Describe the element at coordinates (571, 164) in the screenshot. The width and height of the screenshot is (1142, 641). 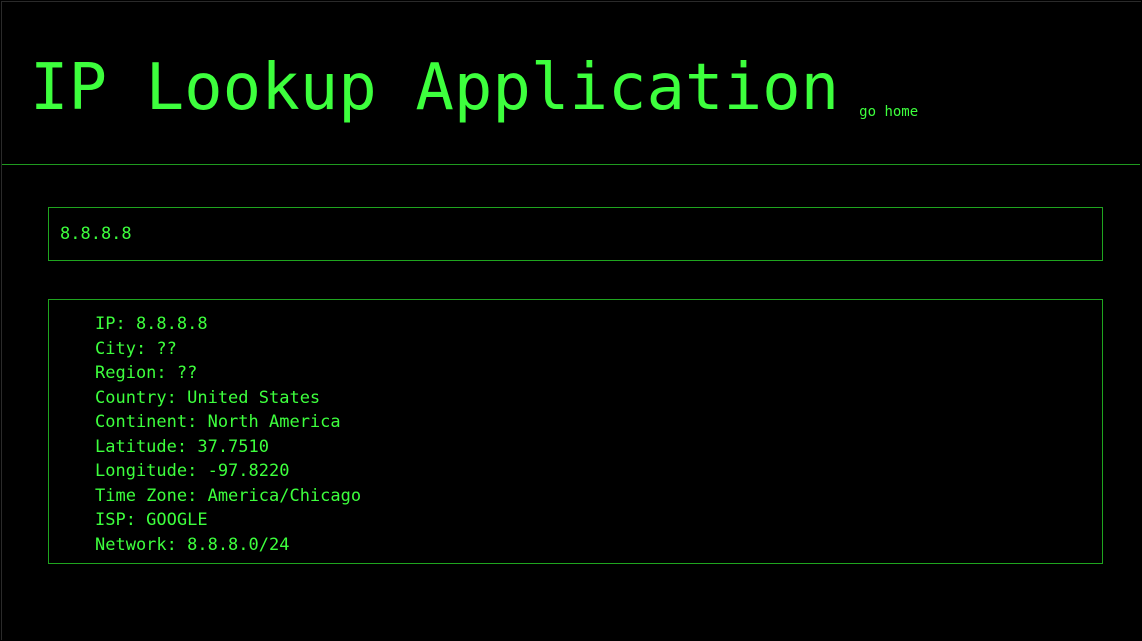
I see `header-divider` at that location.